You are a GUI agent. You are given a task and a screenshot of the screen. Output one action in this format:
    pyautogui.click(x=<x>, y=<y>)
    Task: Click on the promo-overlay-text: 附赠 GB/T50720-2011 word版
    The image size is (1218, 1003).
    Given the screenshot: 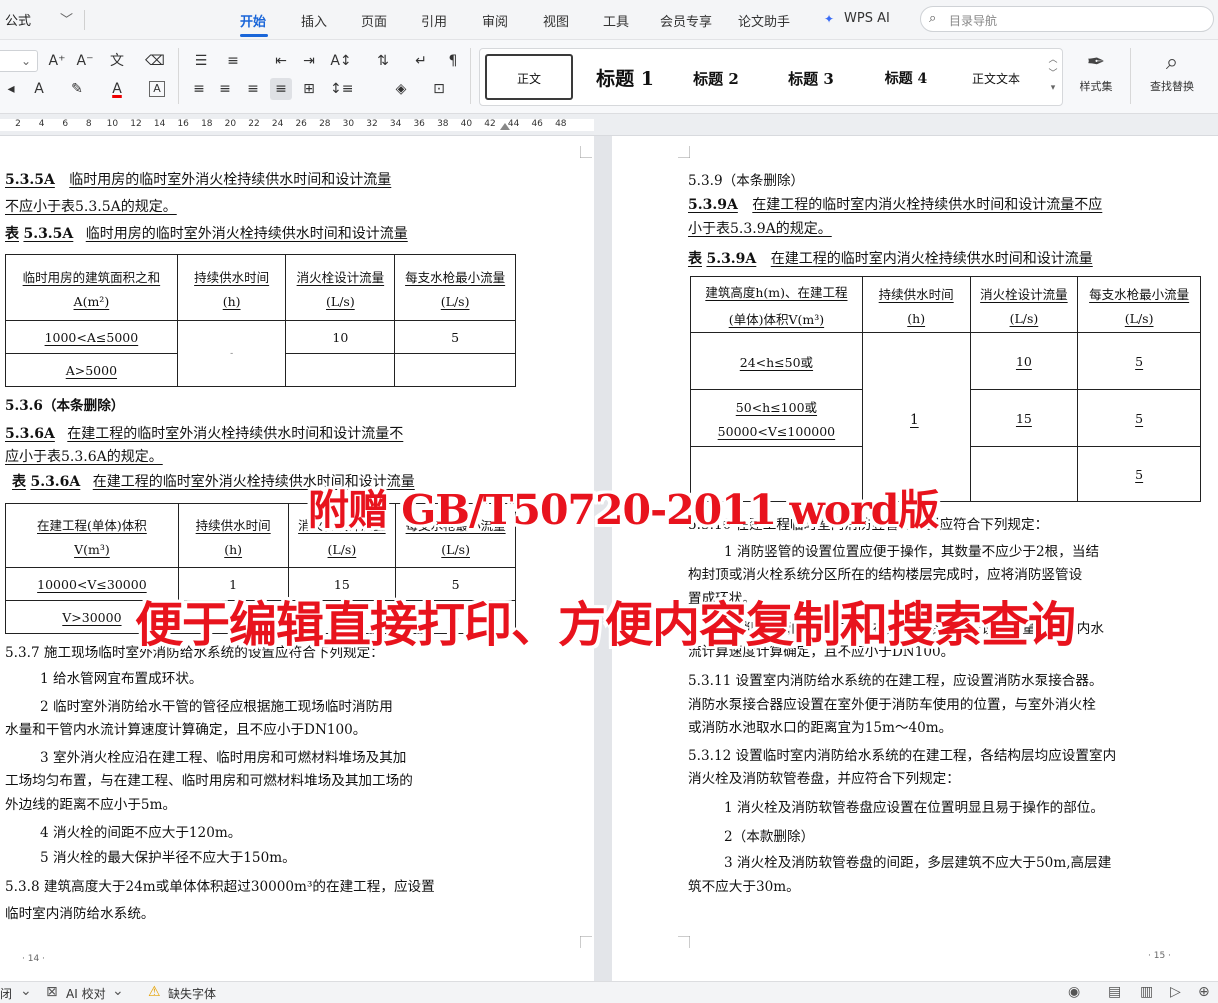 What is the action you would take?
    pyautogui.click(x=623, y=510)
    